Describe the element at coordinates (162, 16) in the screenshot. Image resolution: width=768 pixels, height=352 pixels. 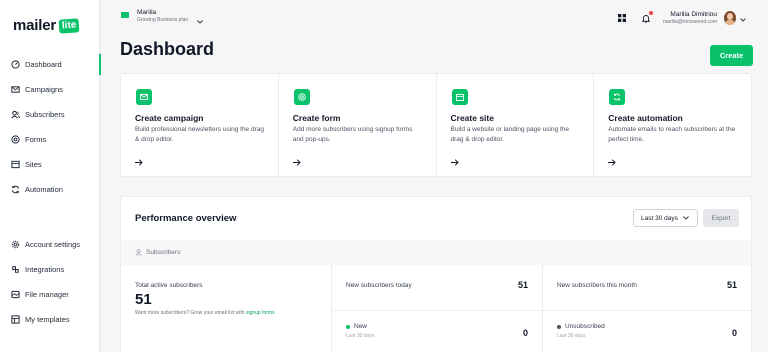
I see `account-info: Marilia Growing Business plan` at that location.